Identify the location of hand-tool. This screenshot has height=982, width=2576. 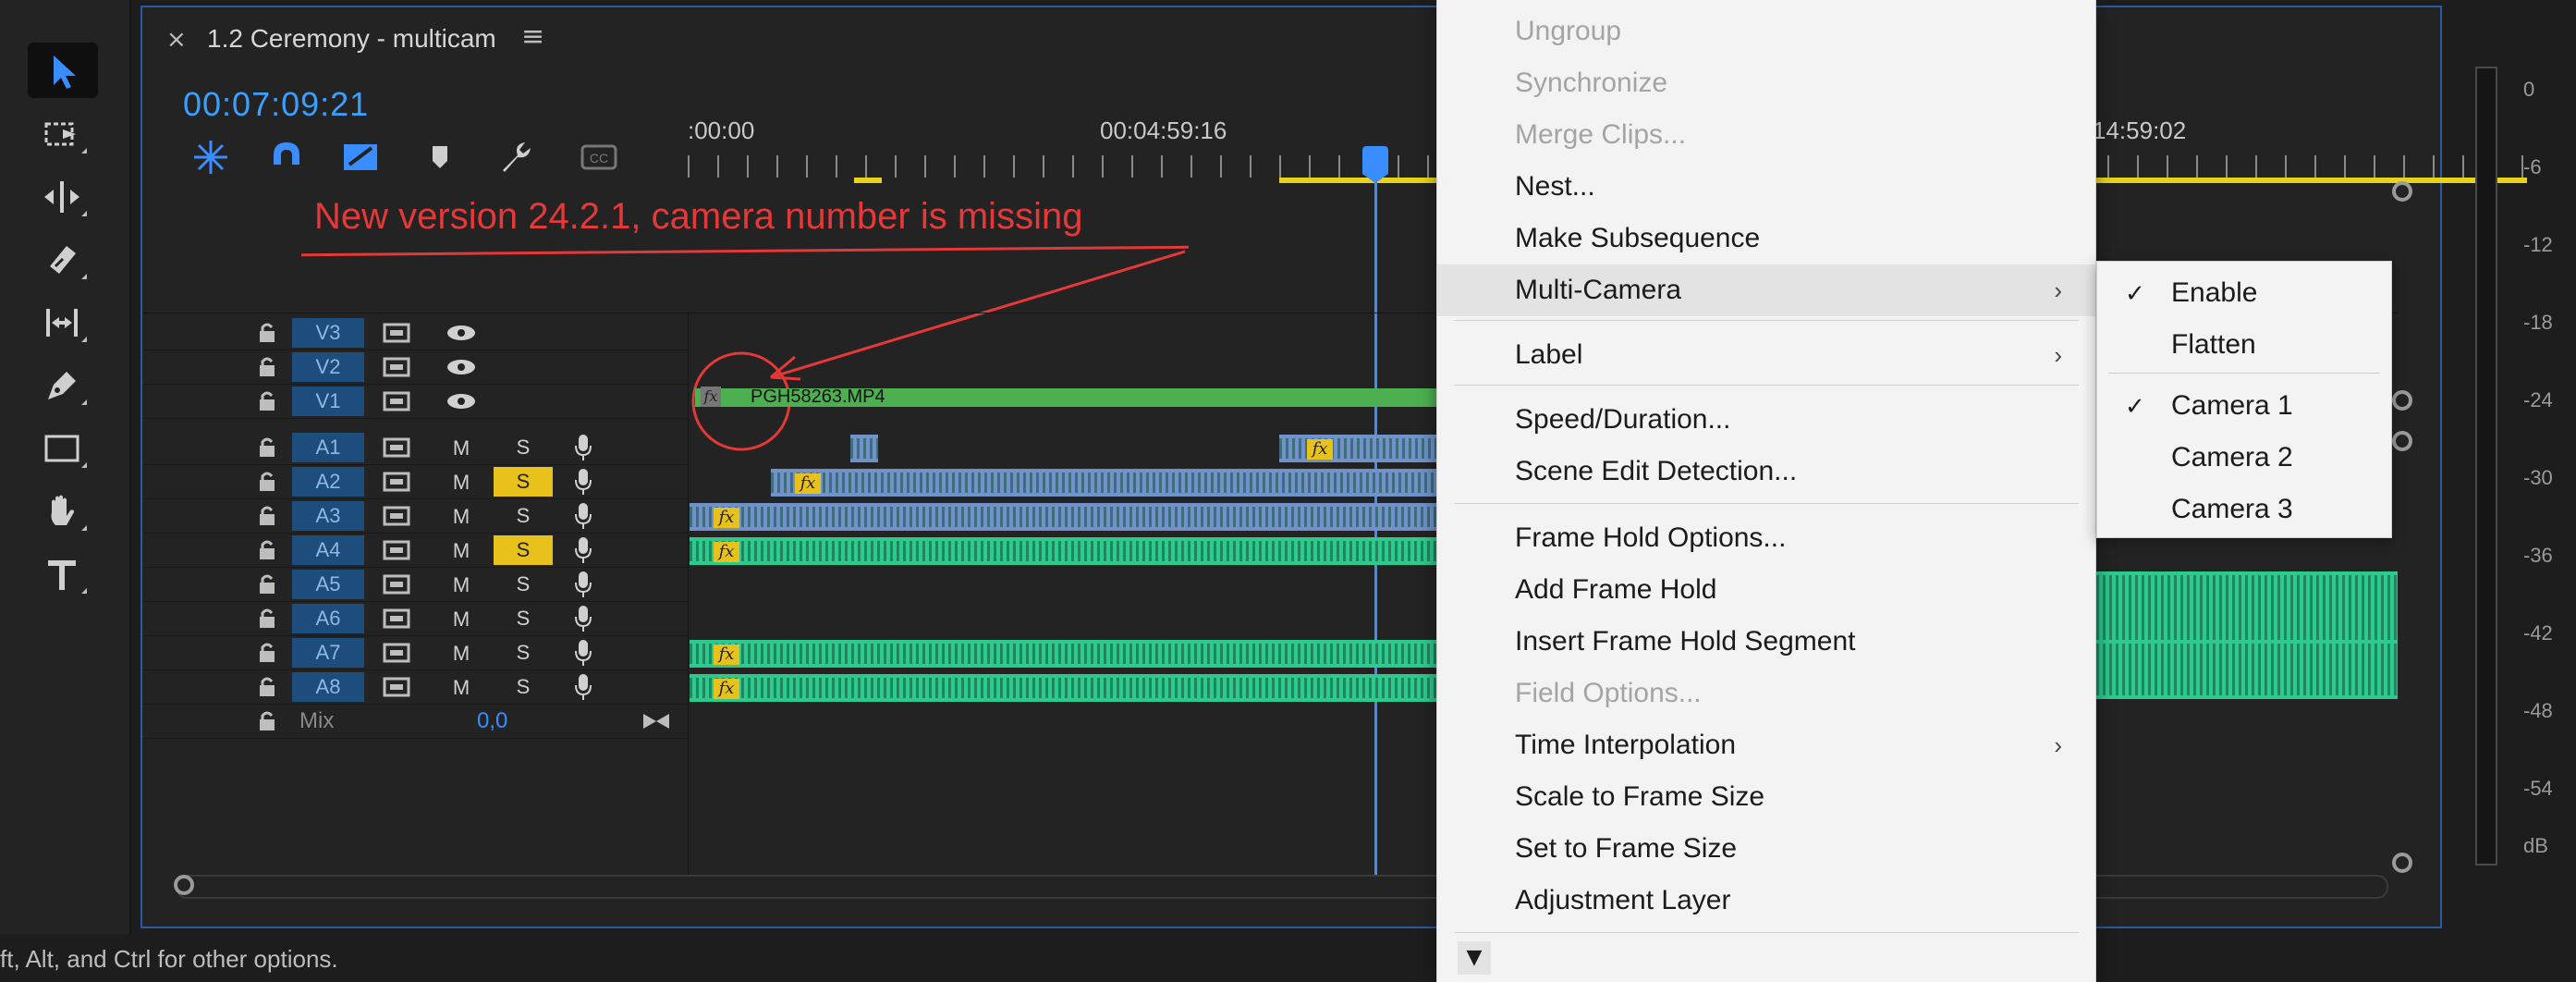
(63, 510).